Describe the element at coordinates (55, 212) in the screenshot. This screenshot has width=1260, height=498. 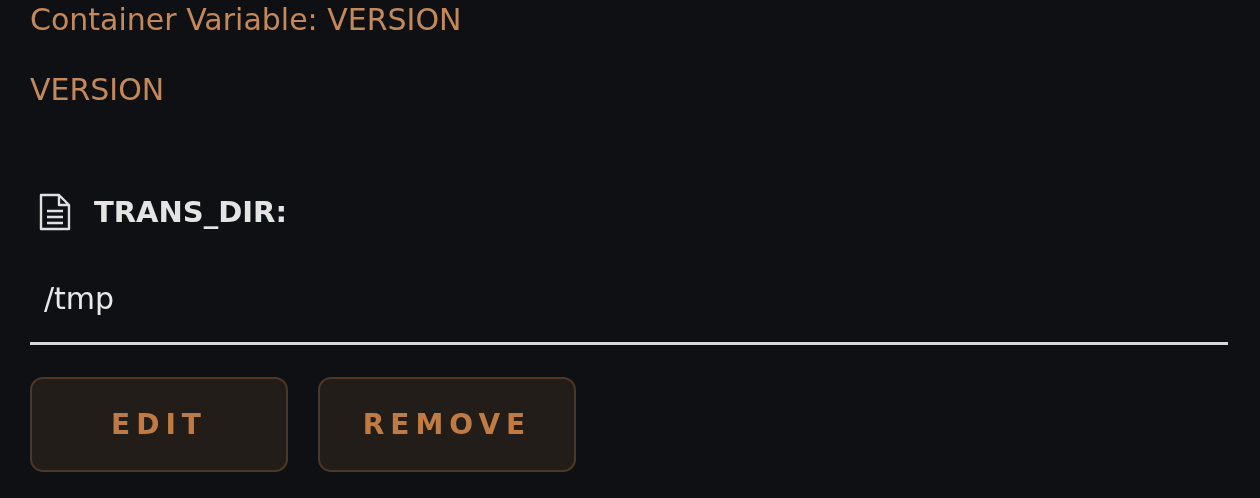
I see `document-icon` at that location.